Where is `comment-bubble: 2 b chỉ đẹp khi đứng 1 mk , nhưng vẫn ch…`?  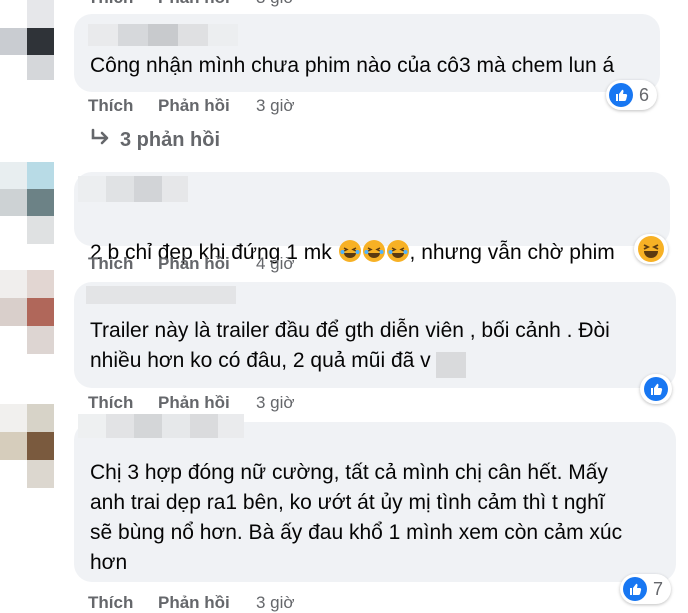
comment-bubble: 2 b chỉ đẹp khi đứng 1 mk , nhưng vẫn ch… is located at coordinates (372, 218).